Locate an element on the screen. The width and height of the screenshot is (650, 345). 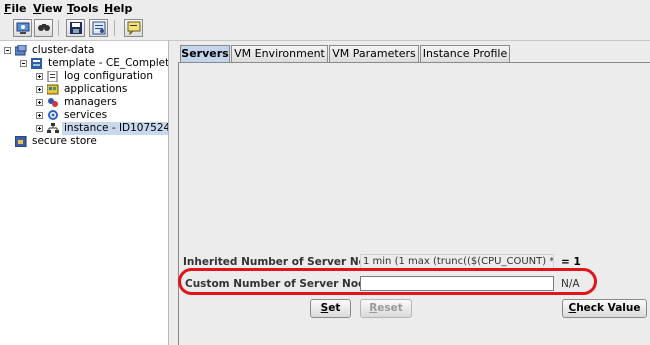
managers-icon is located at coordinates (53, 102).